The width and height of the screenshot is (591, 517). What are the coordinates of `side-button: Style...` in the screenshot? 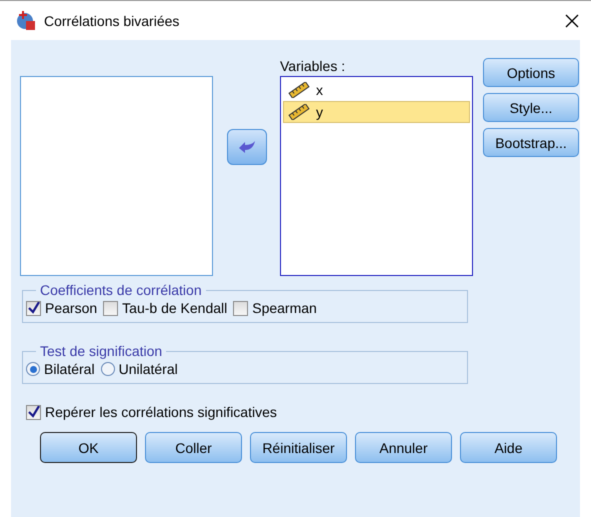 It's located at (531, 107).